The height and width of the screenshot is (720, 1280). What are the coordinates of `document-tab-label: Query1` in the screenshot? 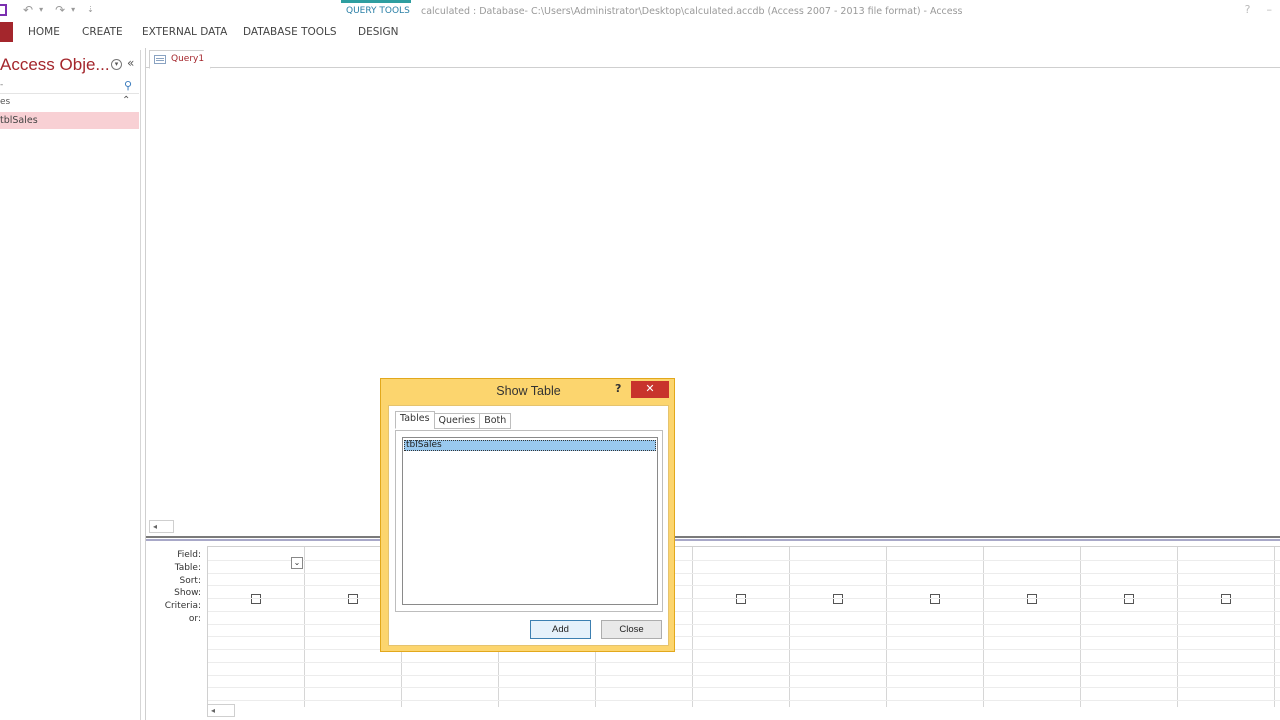 It's located at (188, 59).